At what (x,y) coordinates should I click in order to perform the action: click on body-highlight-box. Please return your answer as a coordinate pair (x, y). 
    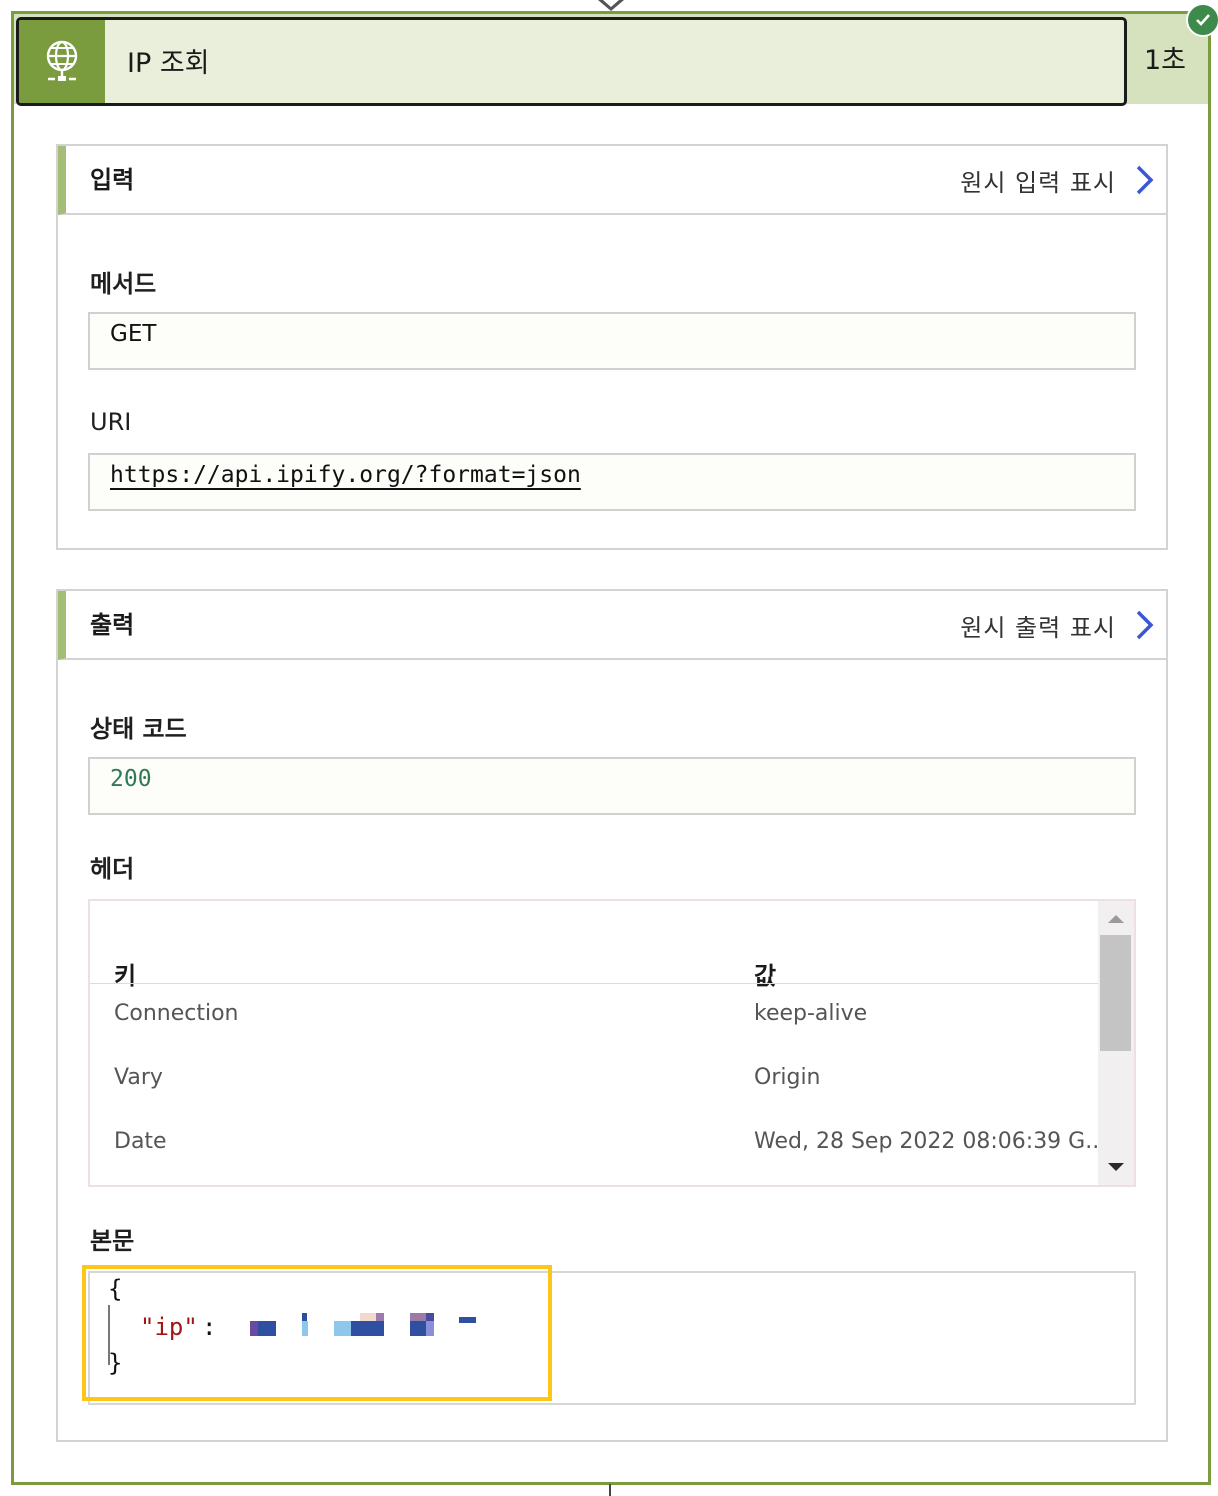
    Looking at the image, I should click on (317, 1333).